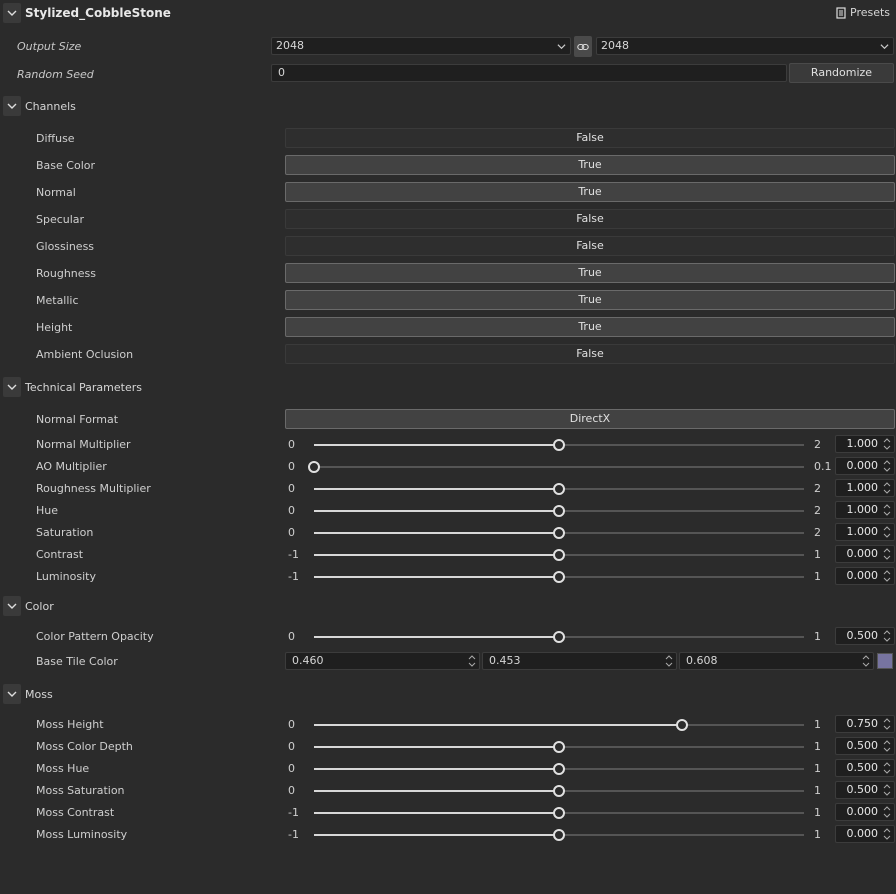 This screenshot has width=896, height=894. I want to click on collapse-main-button, so click(12, 13).